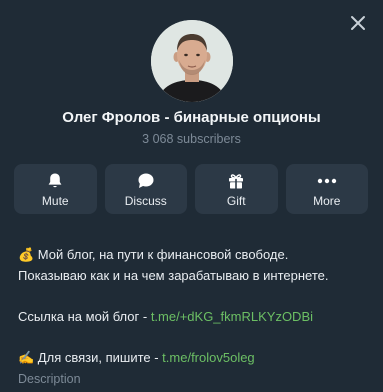 This screenshot has width=383, height=392. What do you see at coordinates (236, 200) in the screenshot?
I see `gift-label: Gift` at bounding box center [236, 200].